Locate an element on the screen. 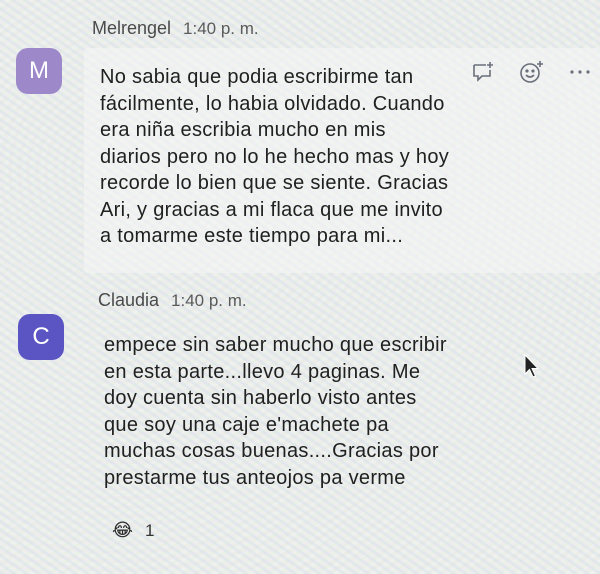 This screenshot has height=574, width=600. avatar-letter: C is located at coordinates (41, 336).